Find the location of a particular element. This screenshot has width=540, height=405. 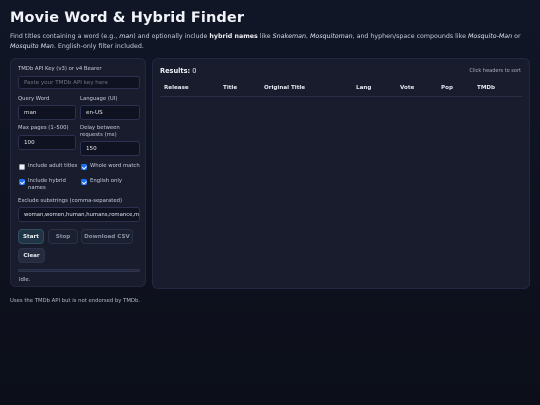

download-csv-button: Download CSV is located at coordinates (107, 236).